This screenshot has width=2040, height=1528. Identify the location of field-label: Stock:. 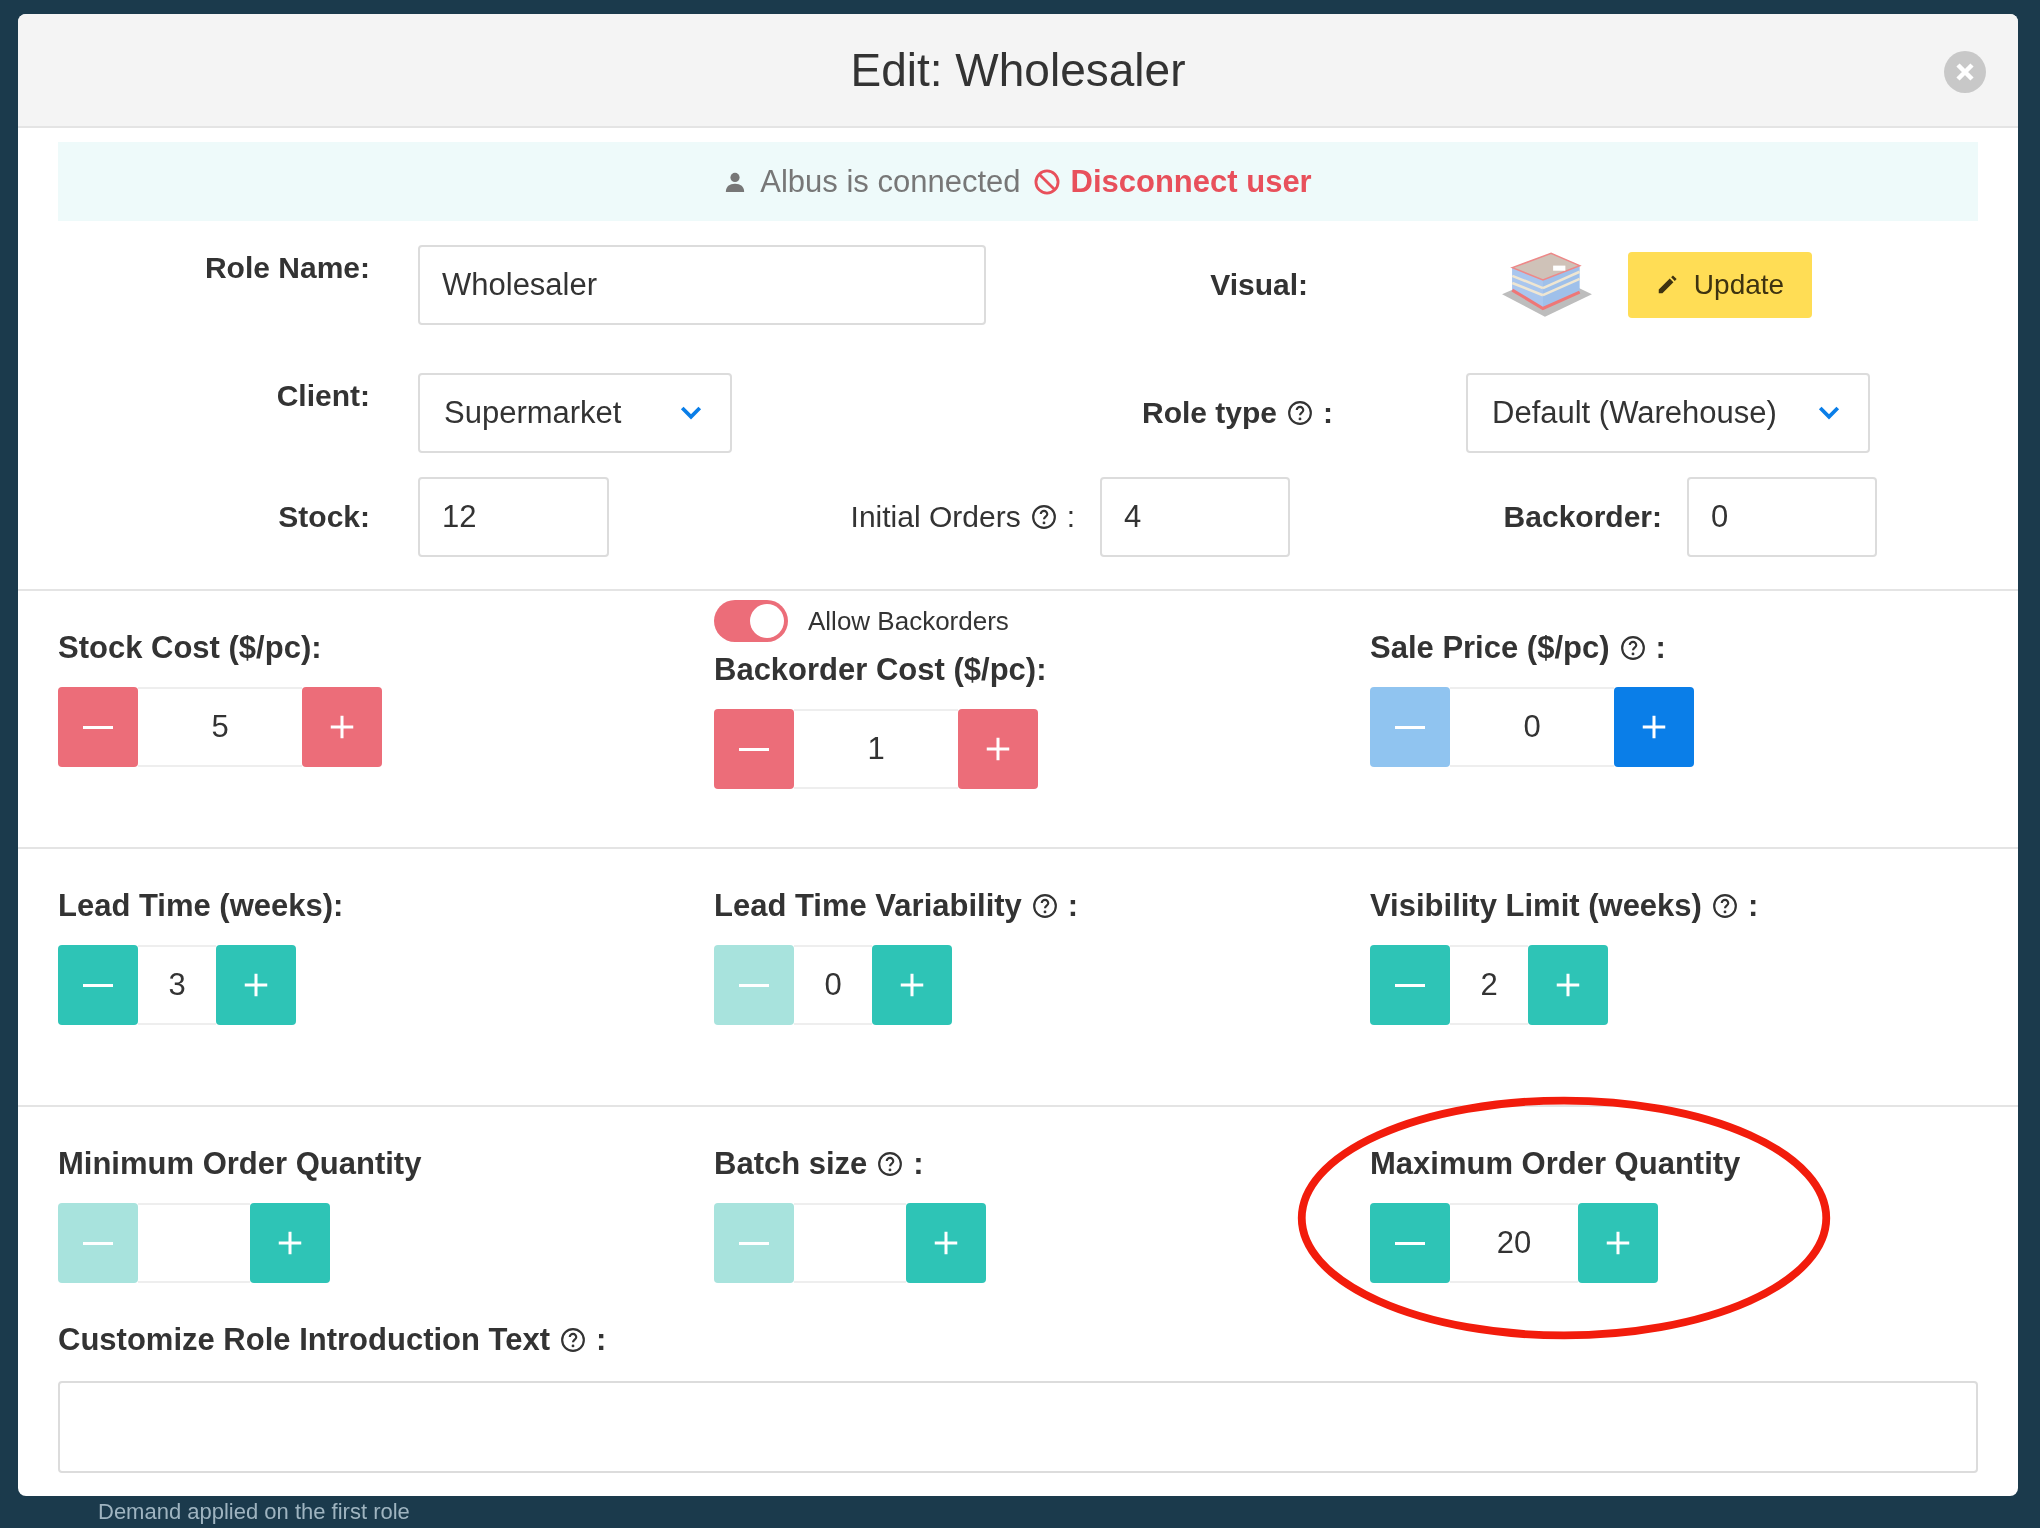
(324, 517).